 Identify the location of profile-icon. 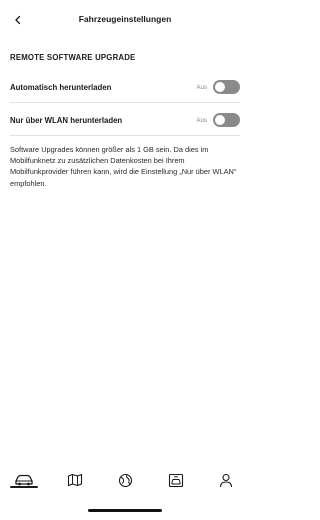
(226, 480).